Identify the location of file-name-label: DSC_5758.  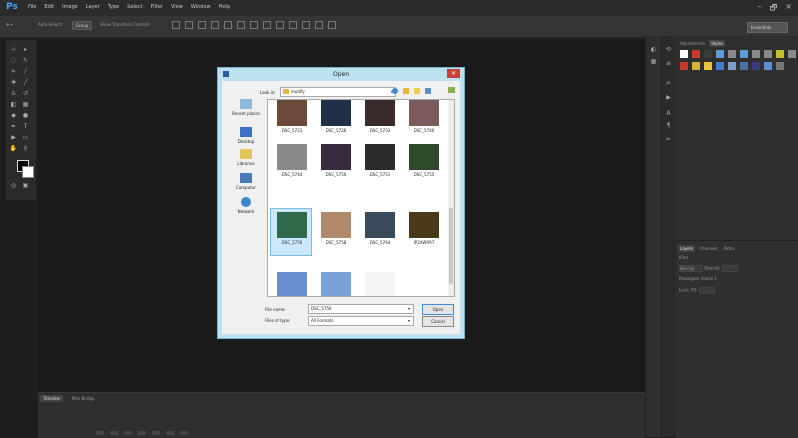
(336, 242).